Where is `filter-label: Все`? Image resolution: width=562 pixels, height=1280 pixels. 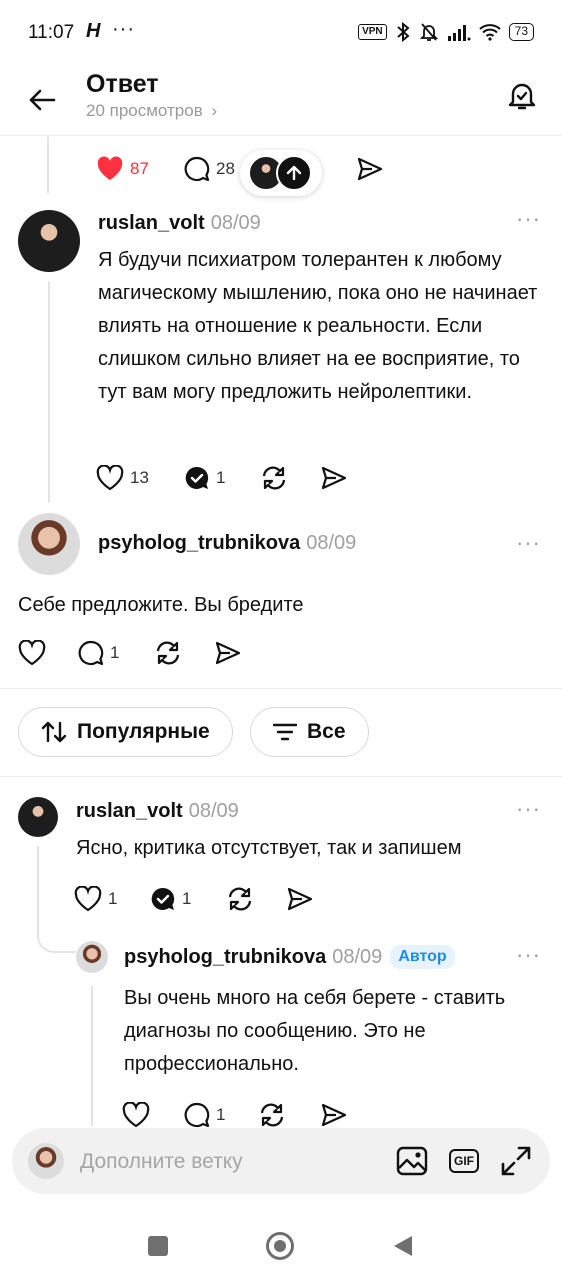
filter-label: Все is located at coordinates (326, 731).